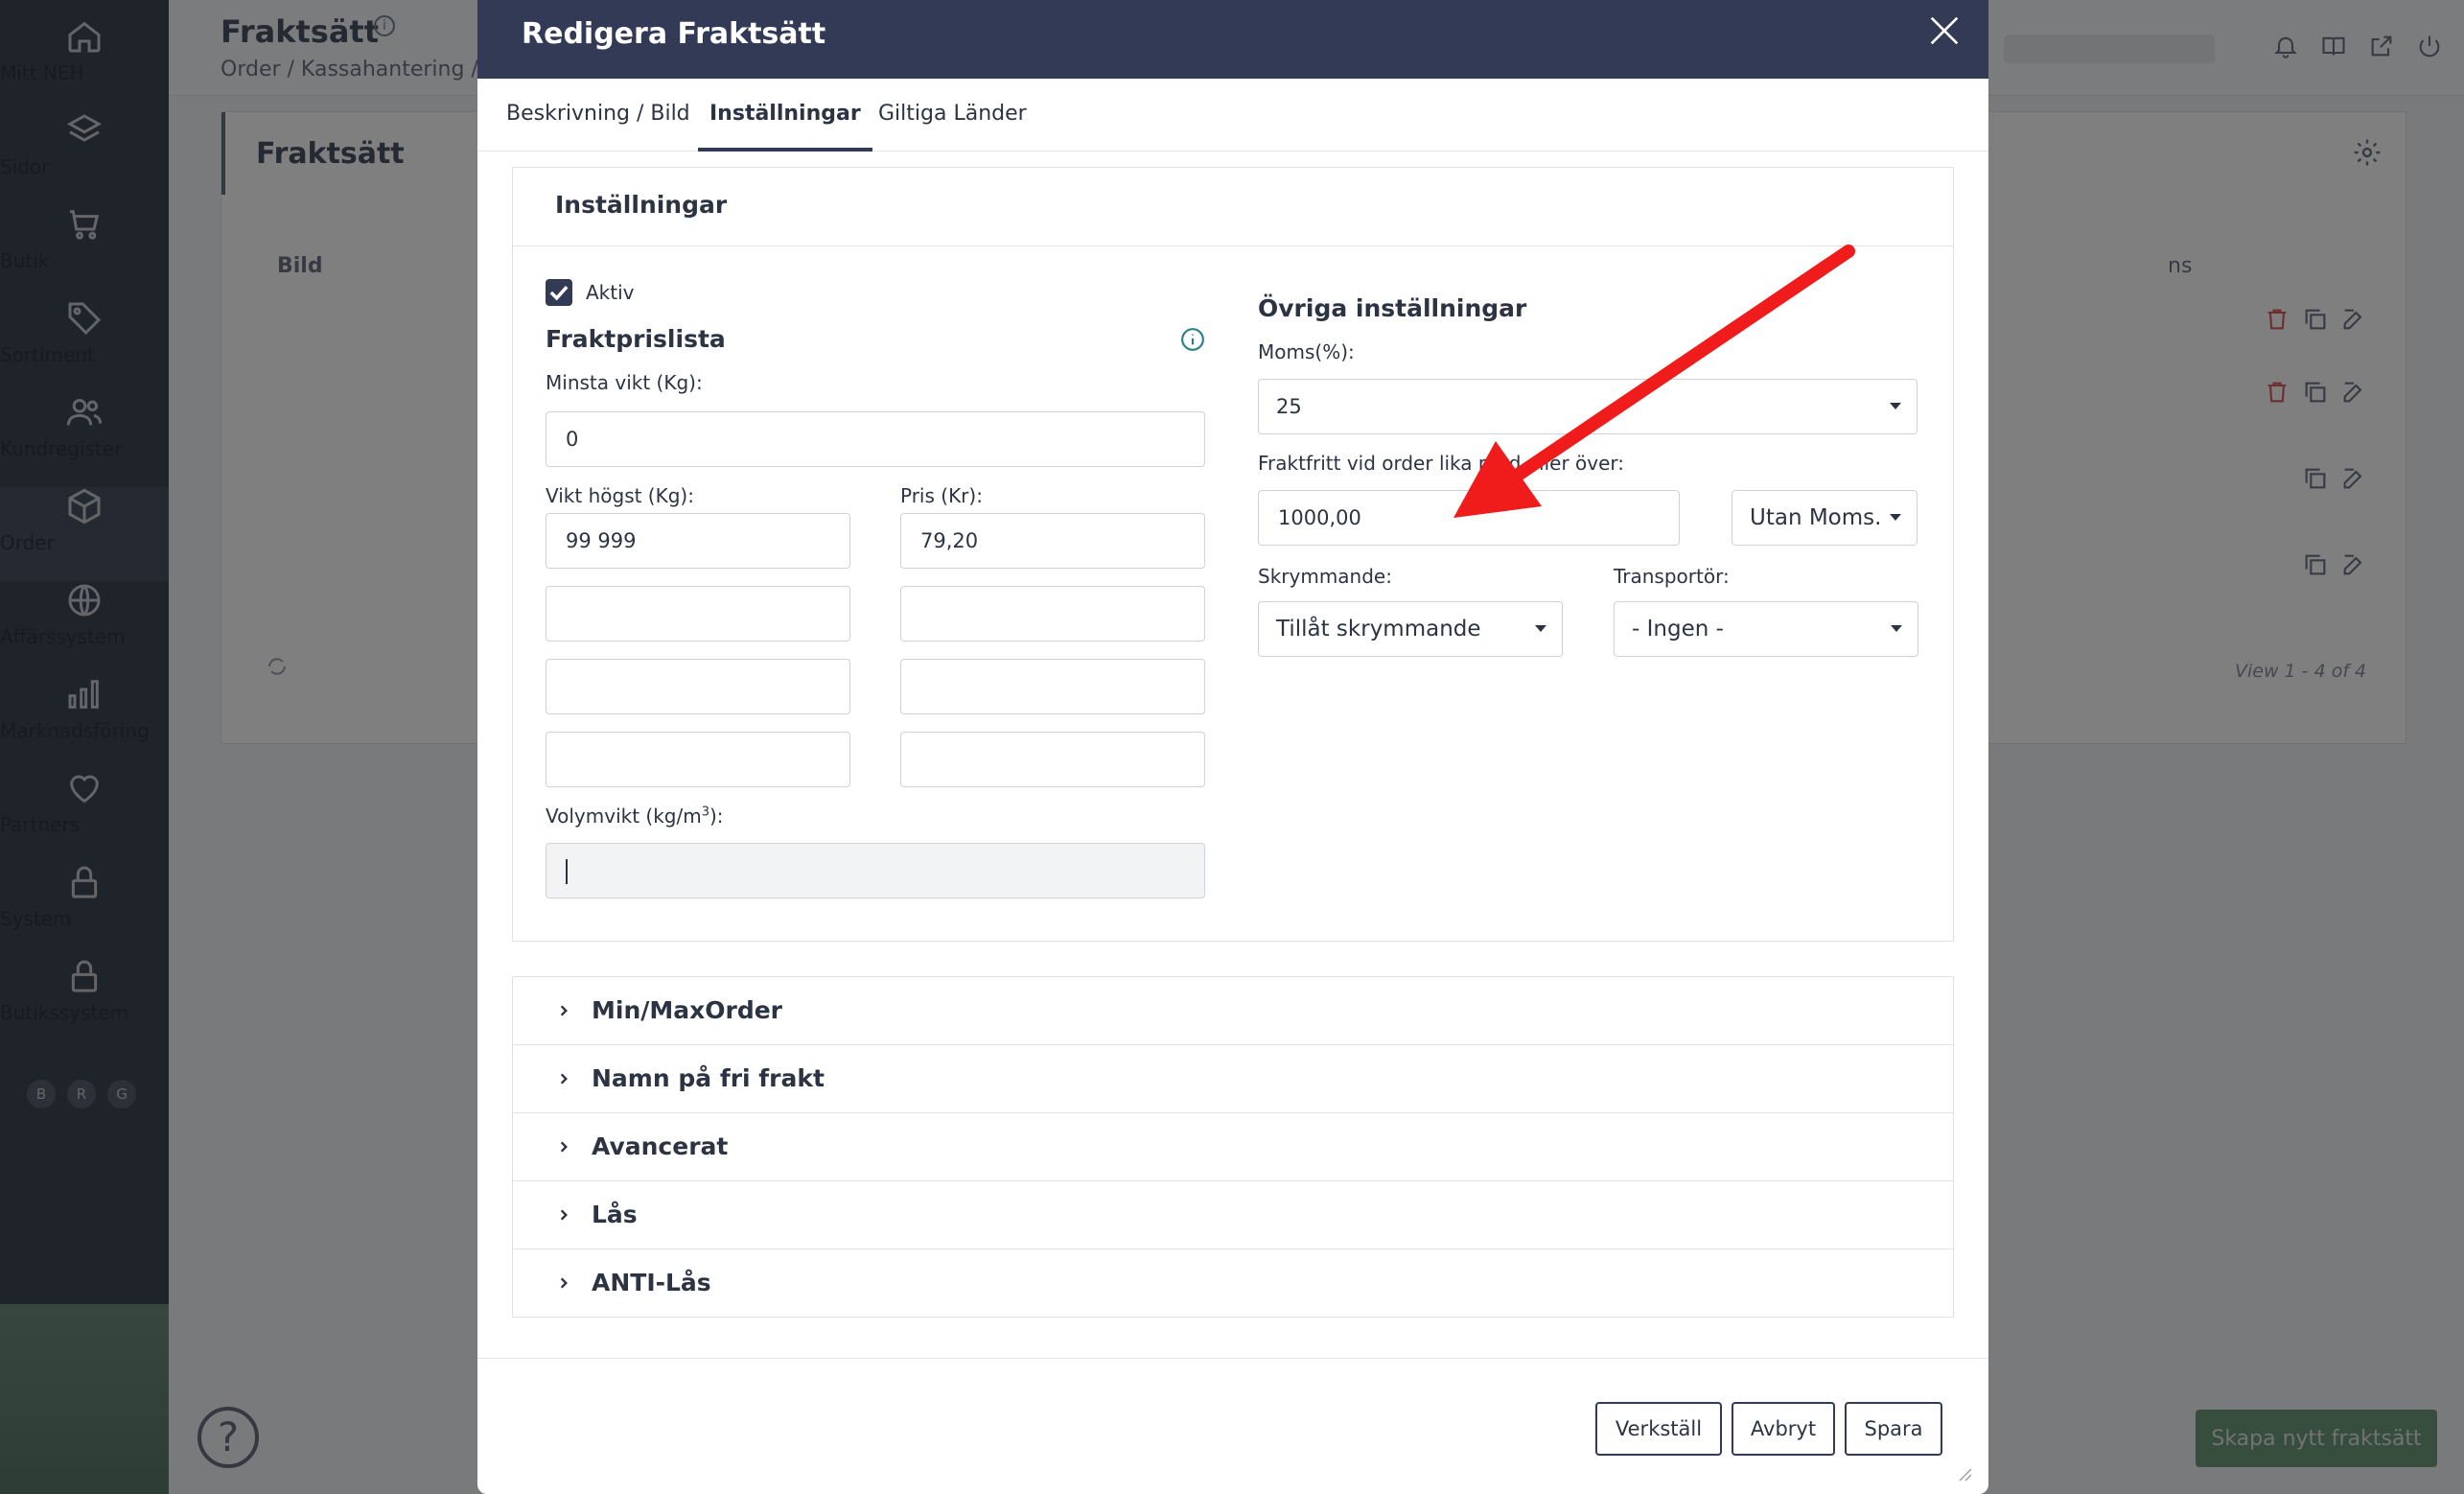 The height and width of the screenshot is (1494, 2464). I want to click on volymvikt-label: Volymvikt (kg/m3):, so click(635, 816).